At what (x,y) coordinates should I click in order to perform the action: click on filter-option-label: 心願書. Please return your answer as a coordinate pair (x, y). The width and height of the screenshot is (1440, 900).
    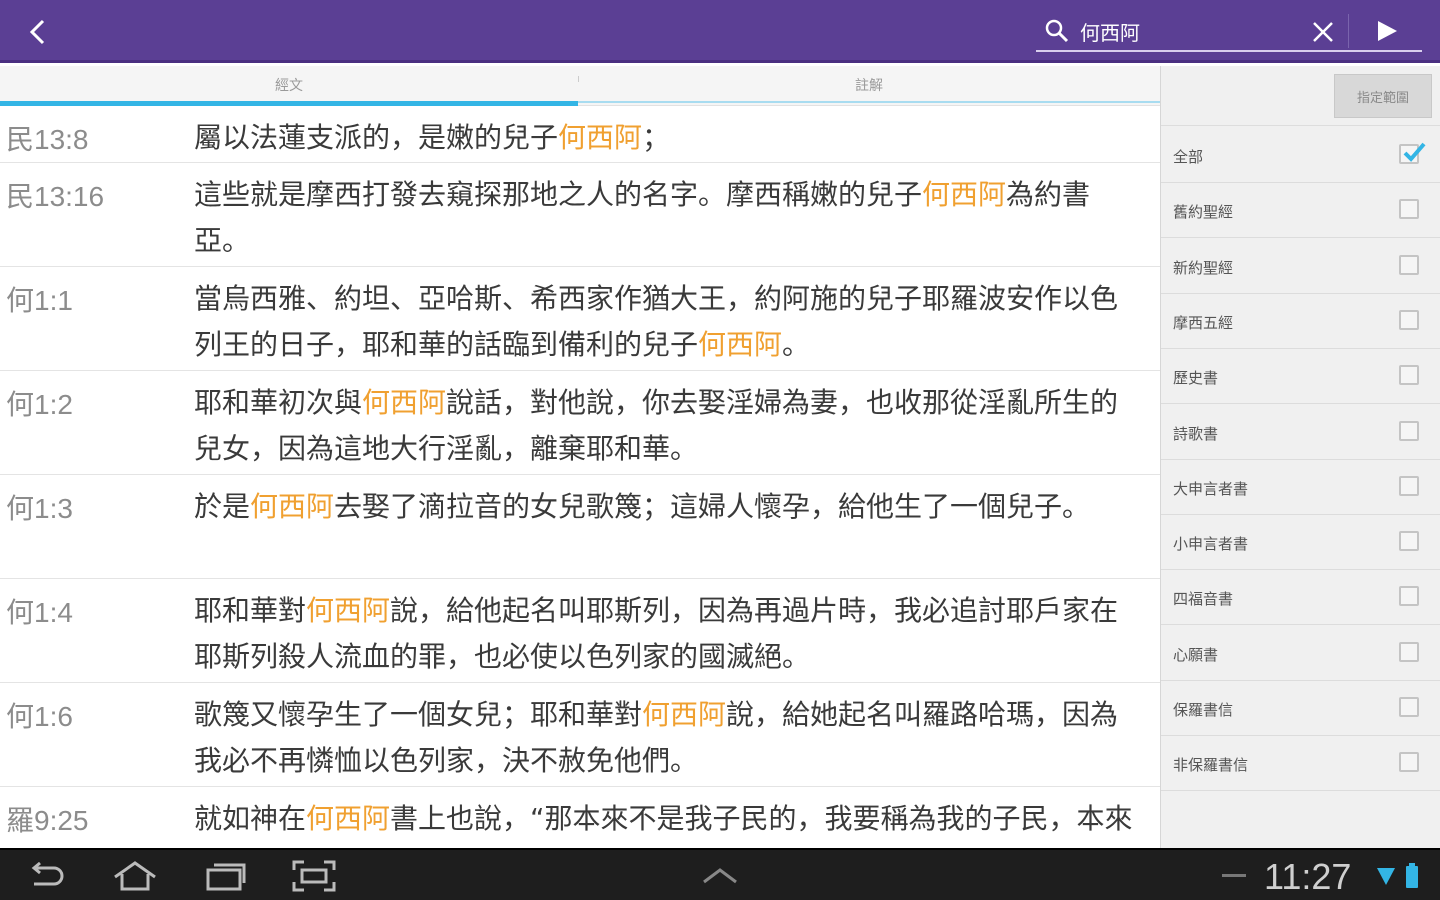
    Looking at the image, I should click on (1196, 654).